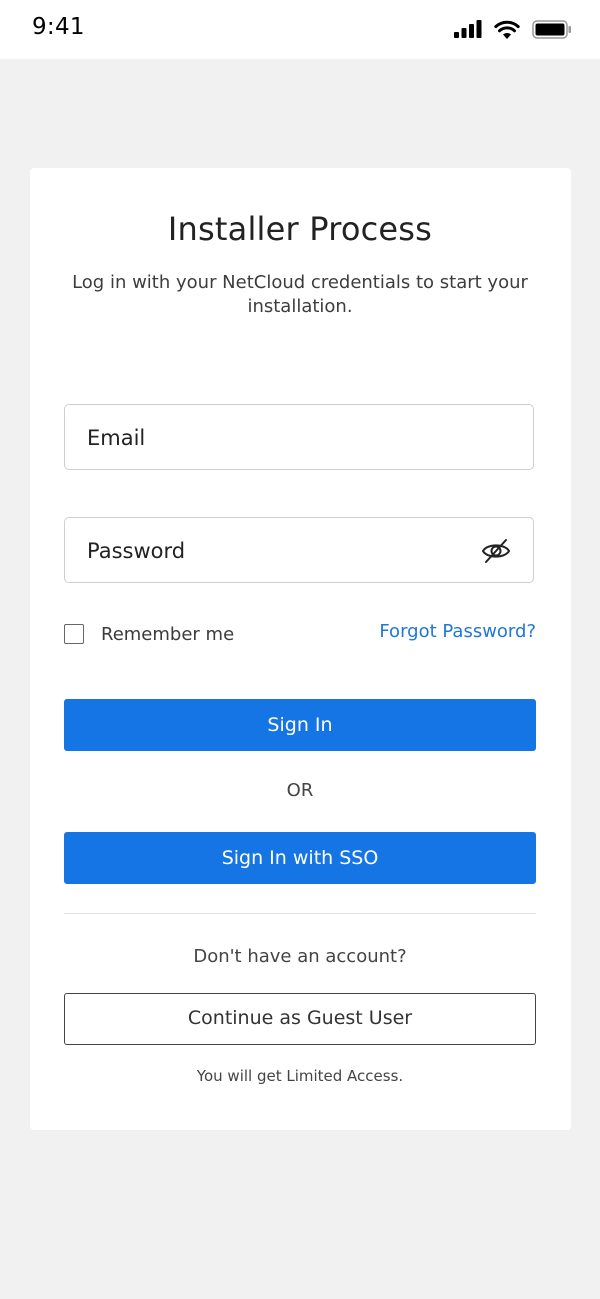 The width and height of the screenshot is (600, 1299). I want to click on or-separator: OR, so click(300, 790).